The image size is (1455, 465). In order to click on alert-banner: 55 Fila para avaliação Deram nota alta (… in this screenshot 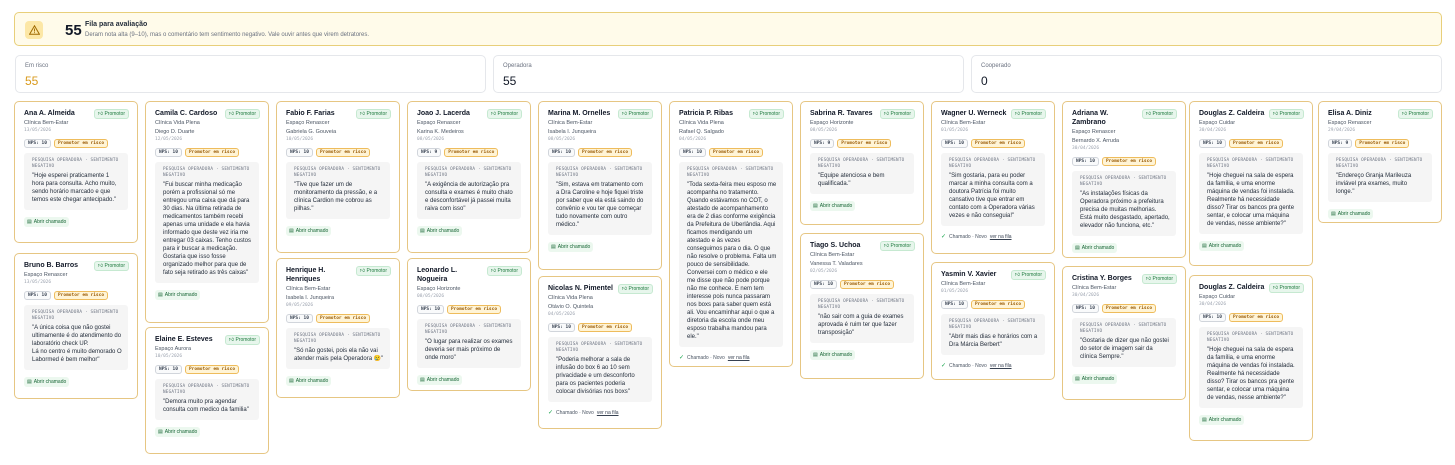, I will do `click(728, 29)`.